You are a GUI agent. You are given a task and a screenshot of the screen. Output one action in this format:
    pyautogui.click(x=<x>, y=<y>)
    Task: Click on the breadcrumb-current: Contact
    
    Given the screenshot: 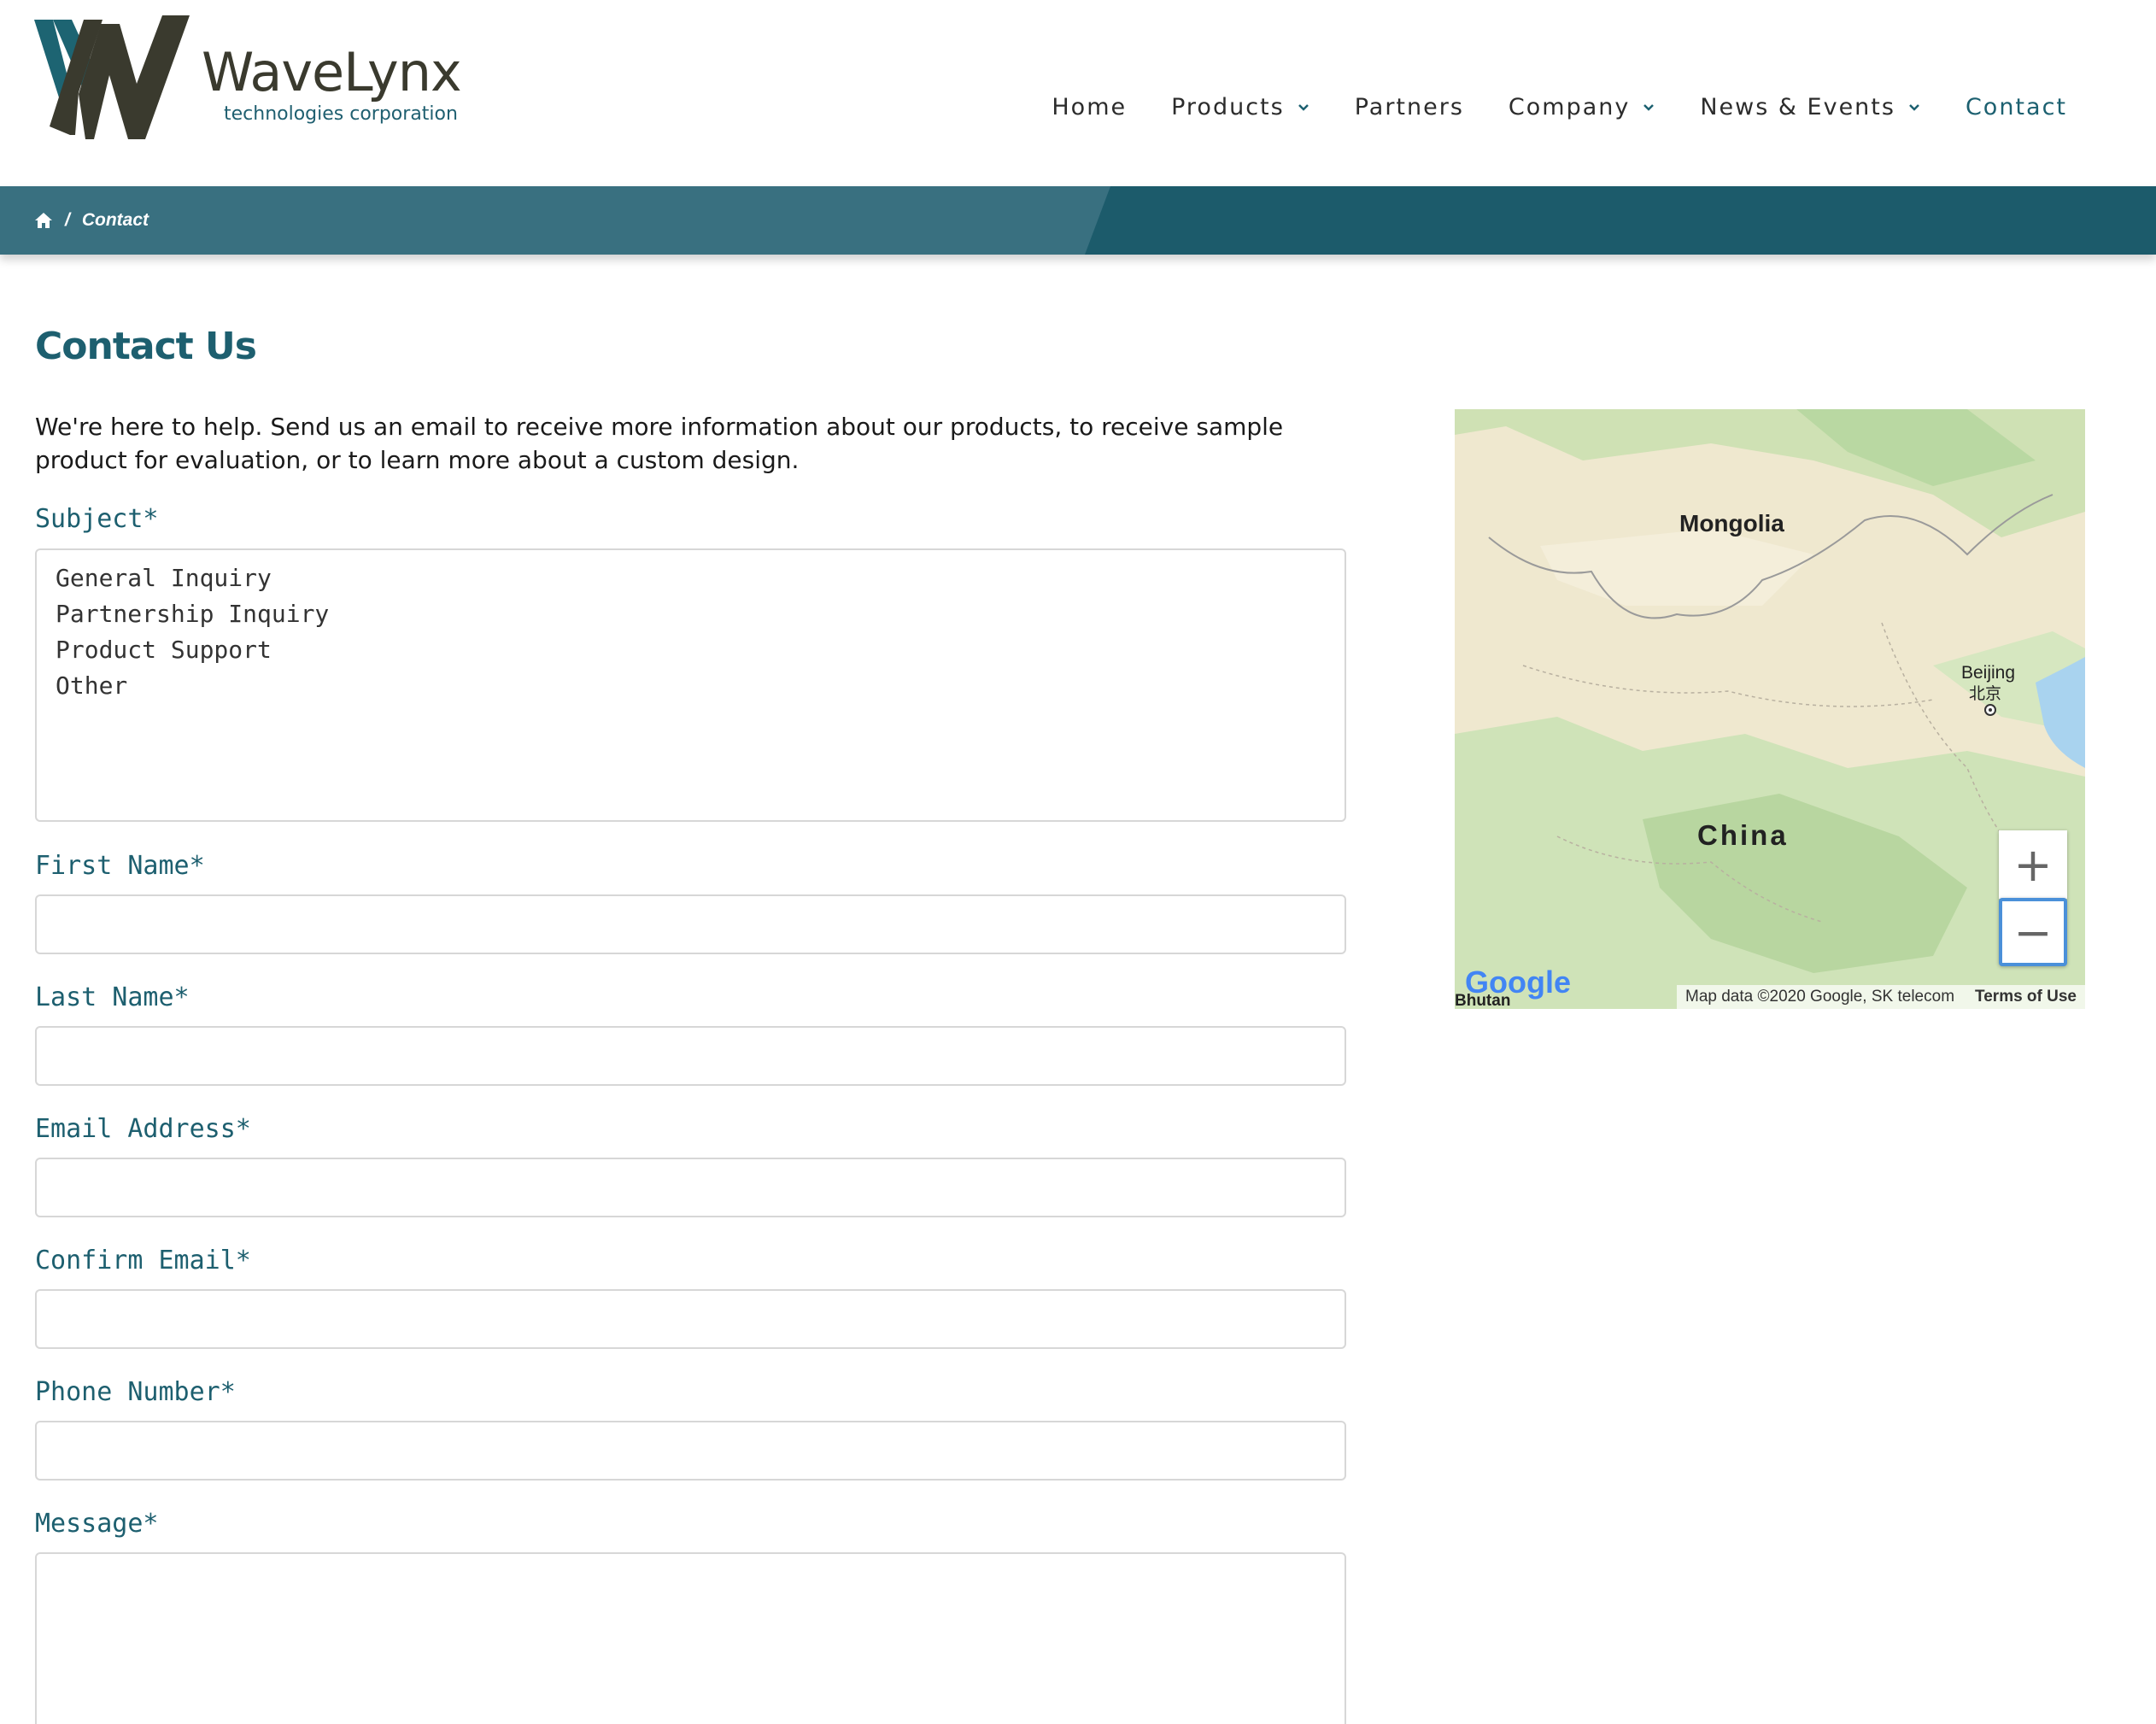 What is the action you would take?
    pyautogui.click(x=115, y=220)
    